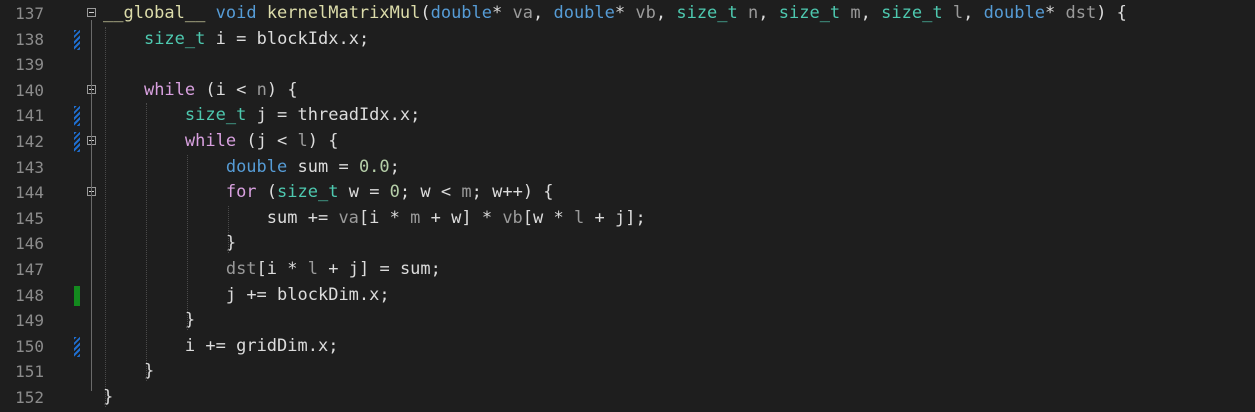 The image size is (1255, 412). I want to click on code-line: 142 while (j < l) {, so click(627, 142).